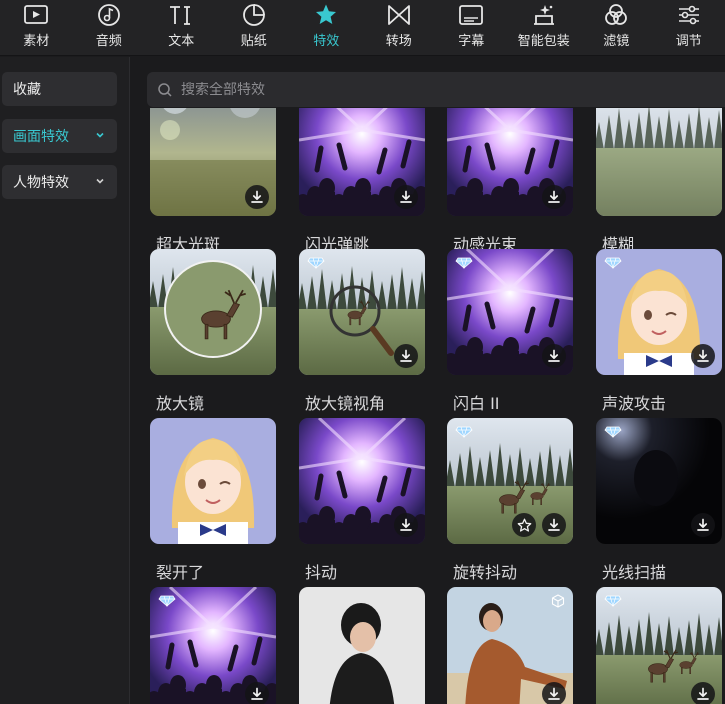  I want to click on effect-card: 抖动, so click(362, 500).